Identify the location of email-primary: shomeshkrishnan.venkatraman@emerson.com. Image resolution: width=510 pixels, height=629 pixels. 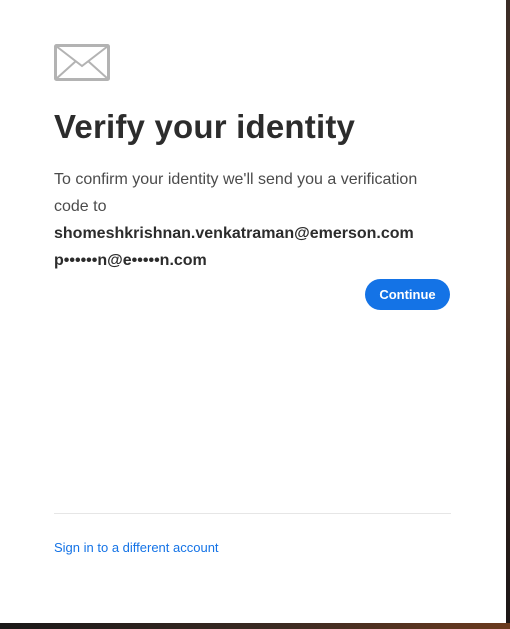
(234, 233).